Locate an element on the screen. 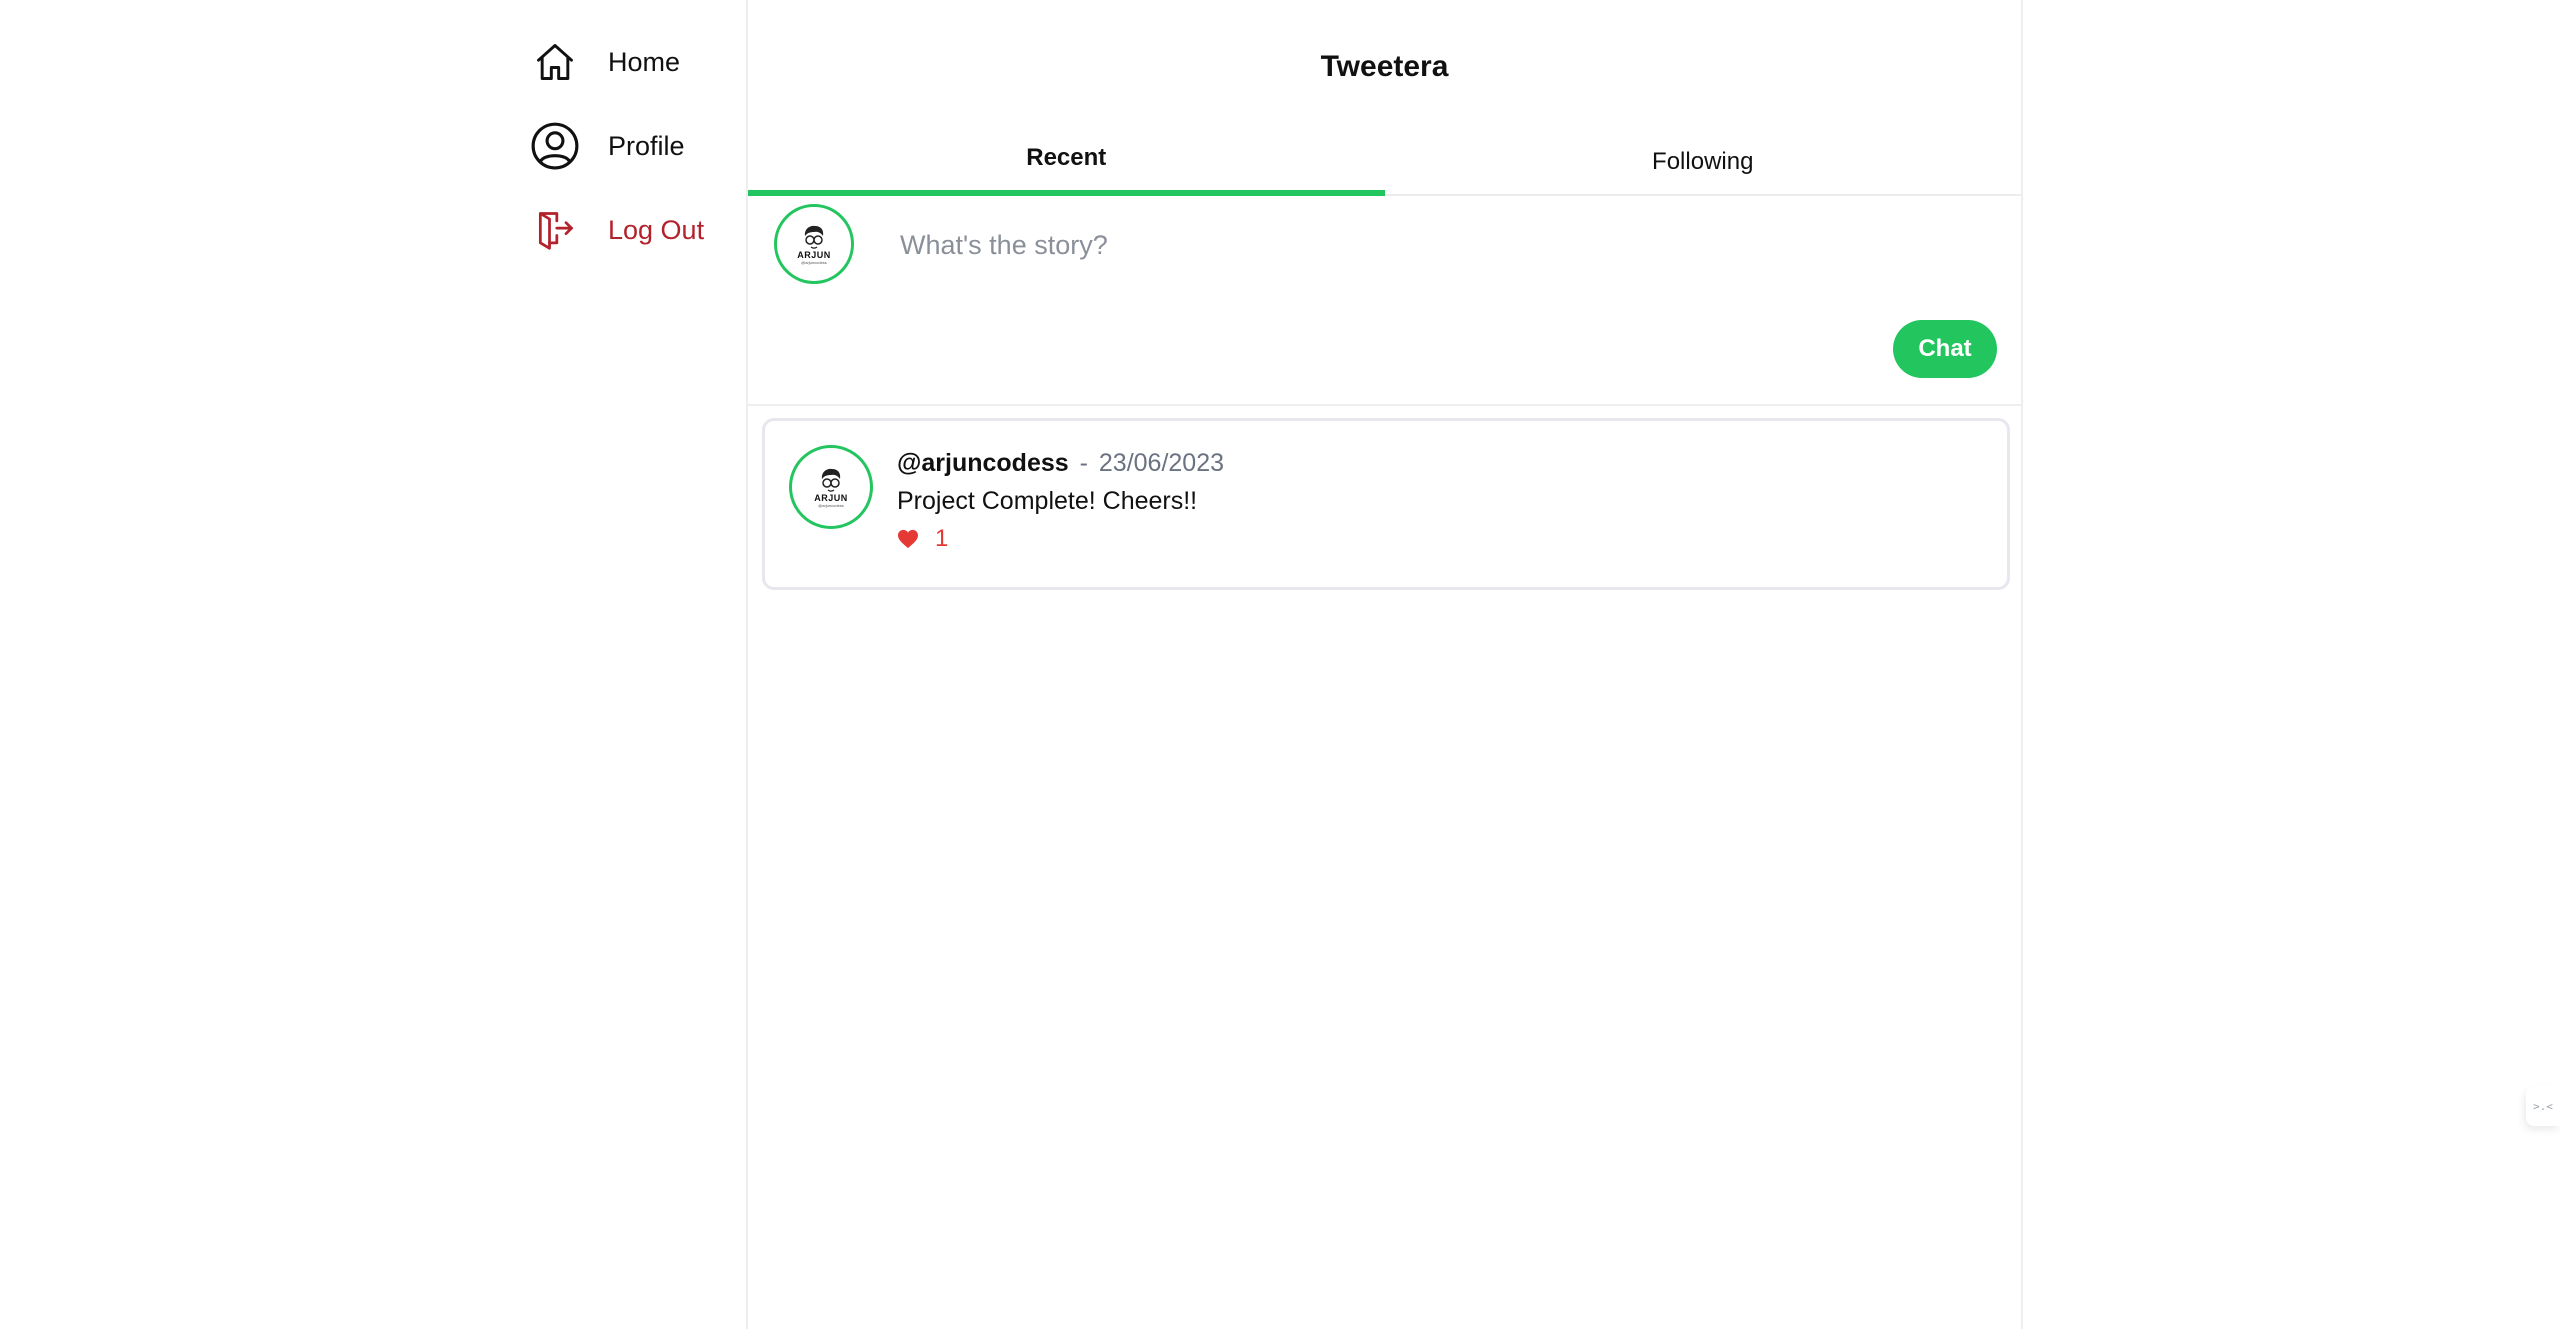  post-body: Project Complete! Cheers!! is located at coordinates (1047, 501).